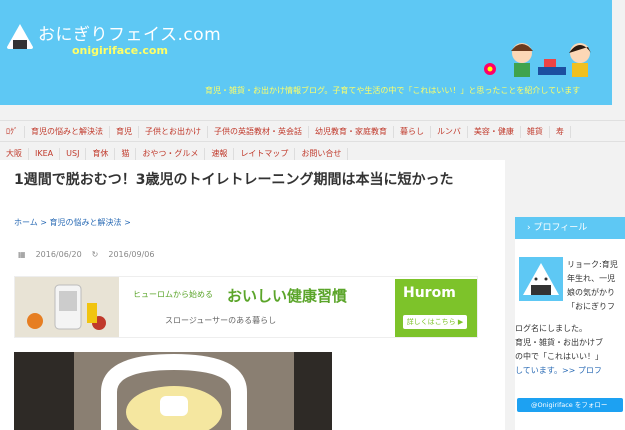  Describe the element at coordinates (124, 132) in the screenshot. I see `nav-item: 育児` at that location.